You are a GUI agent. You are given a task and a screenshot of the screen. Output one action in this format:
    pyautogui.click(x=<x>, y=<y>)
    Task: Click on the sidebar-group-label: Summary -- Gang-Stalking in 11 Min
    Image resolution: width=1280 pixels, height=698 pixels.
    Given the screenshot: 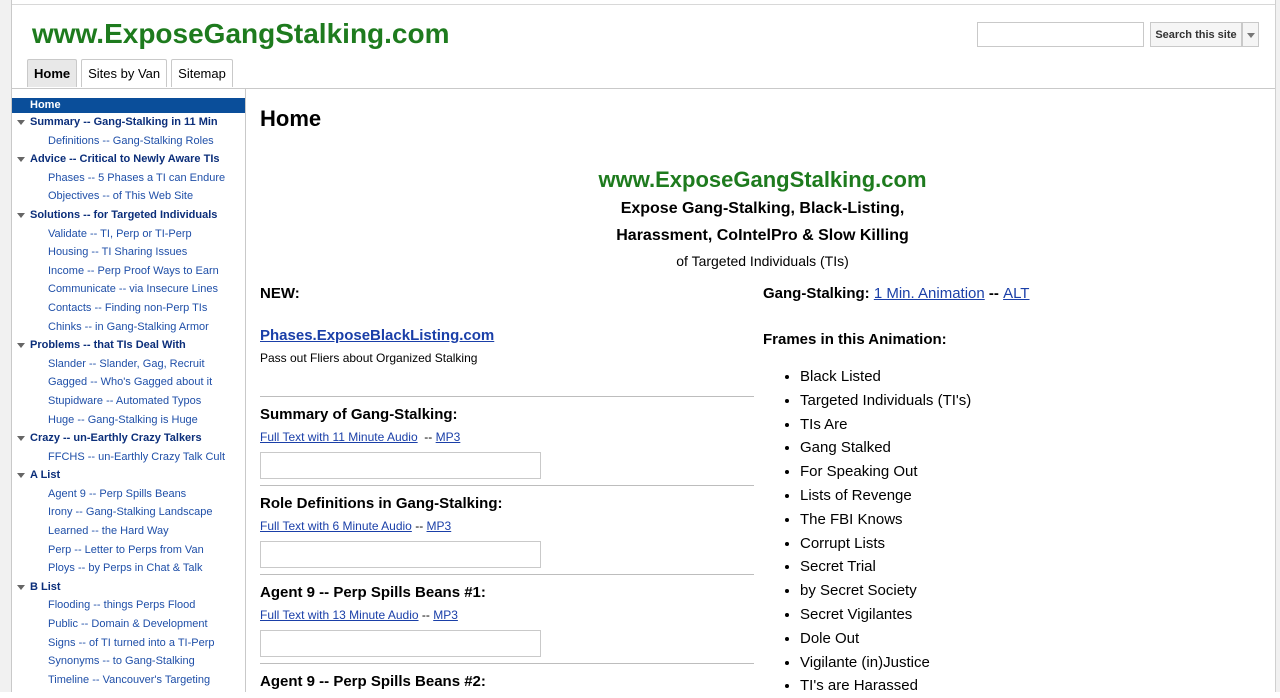 What is the action you would take?
    pyautogui.click(x=124, y=122)
    